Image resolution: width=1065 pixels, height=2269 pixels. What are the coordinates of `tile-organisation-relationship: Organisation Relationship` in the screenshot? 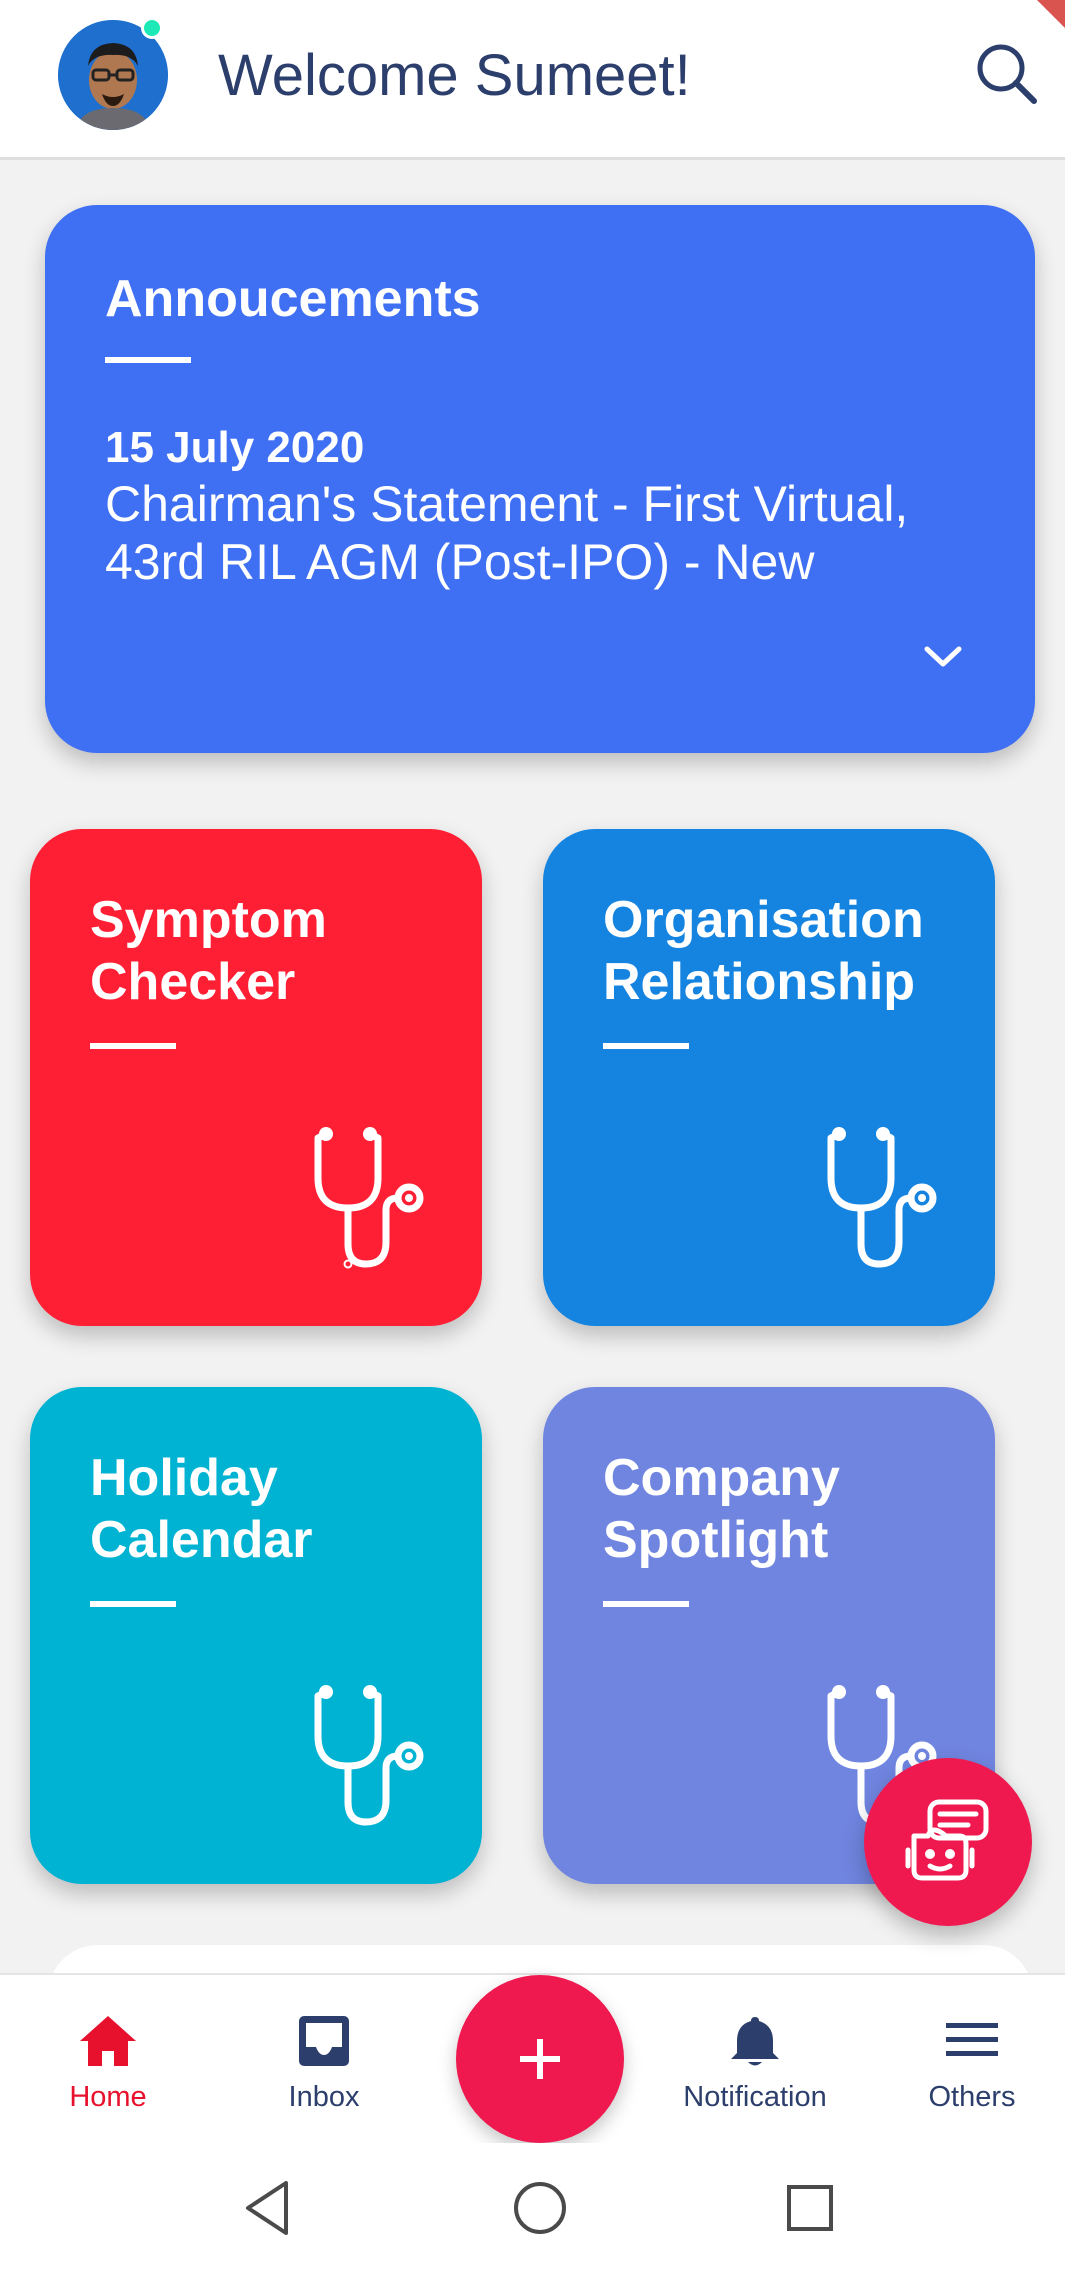 It's located at (769, 1077).